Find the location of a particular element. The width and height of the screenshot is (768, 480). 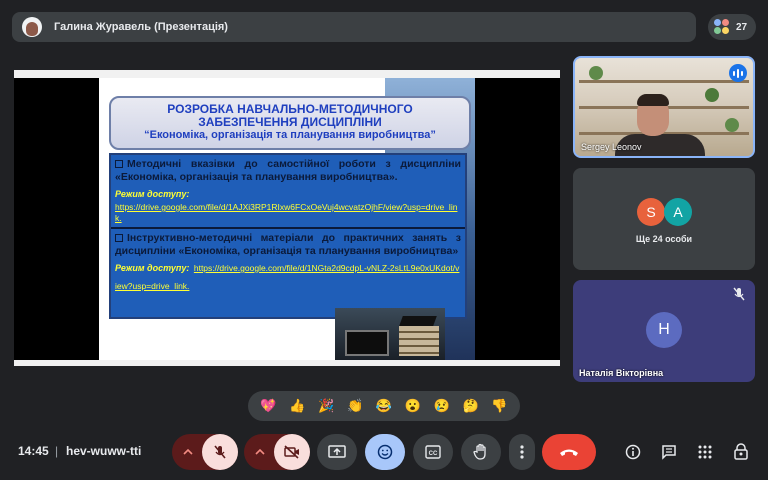

end-call-icon is located at coordinates (569, 452).